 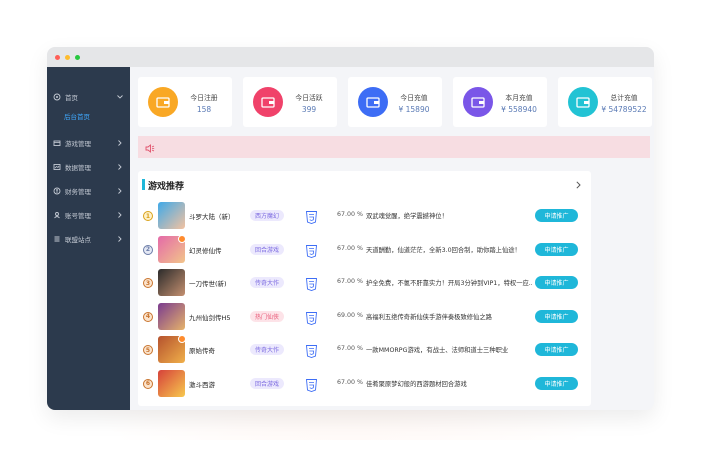 I want to click on sidebar-item-label: 联盟站点, so click(x=78, y=240).